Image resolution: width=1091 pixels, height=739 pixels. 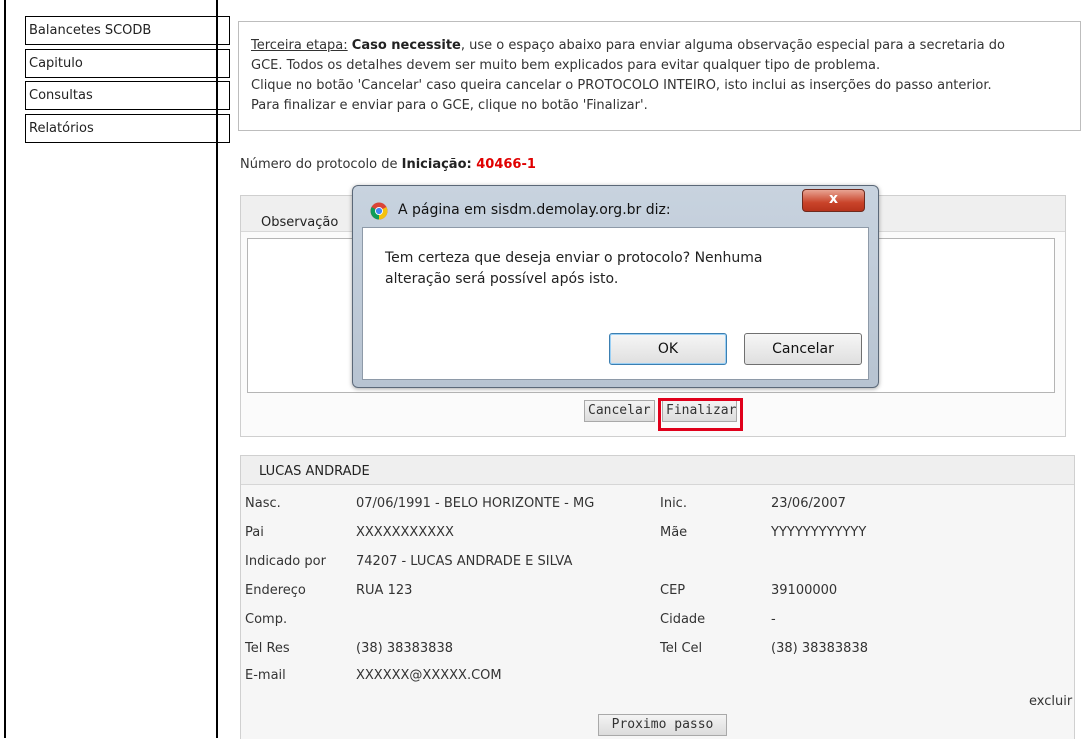 What do you see at coordinates (681, 648) in the screenshot?
I see `field-label: Tel Cel` at bounding box center [681, 648].